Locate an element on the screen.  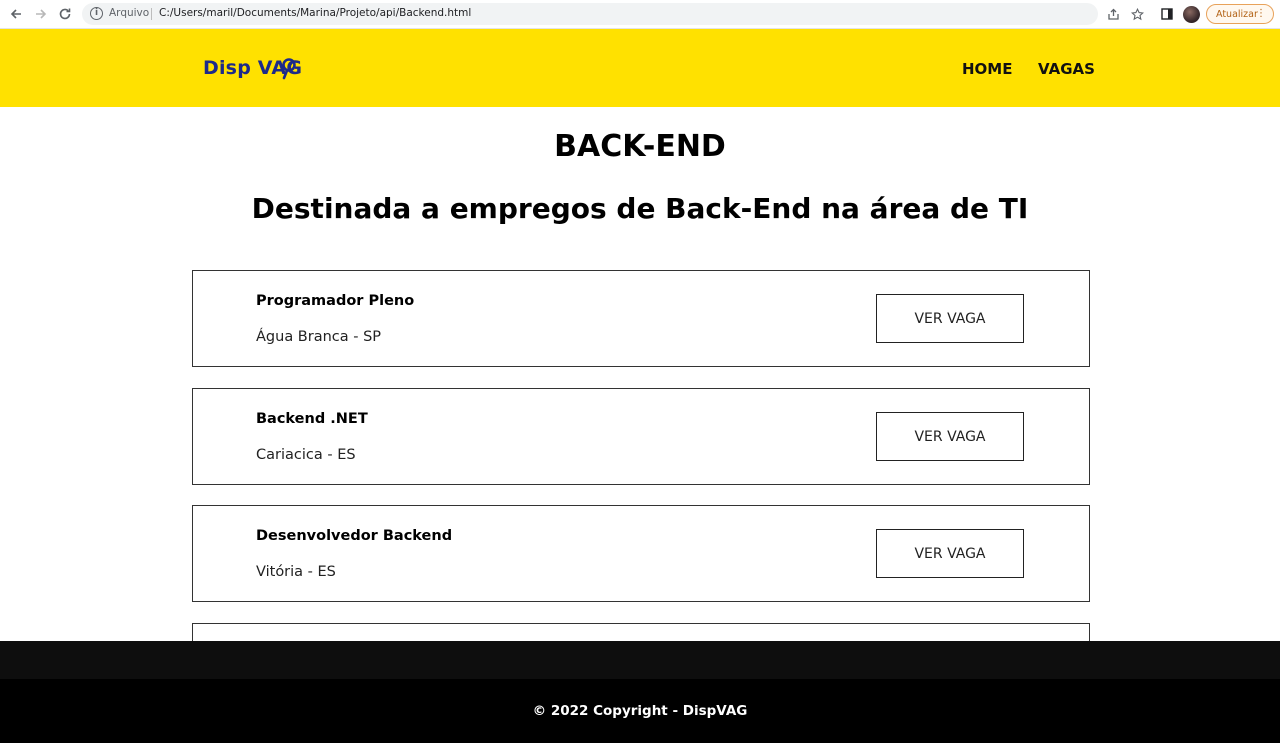
side-panel-icon is located at coordinates (1167, 14).